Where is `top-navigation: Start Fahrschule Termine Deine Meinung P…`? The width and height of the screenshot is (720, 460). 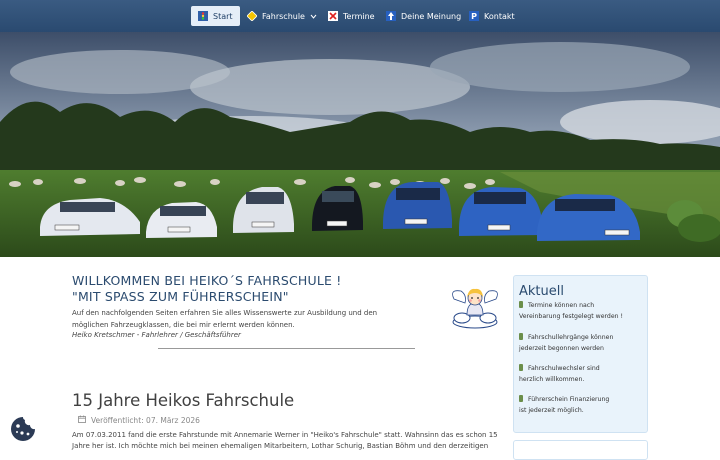 top-navigation: Start Fahrschule Termine Deine Meinung P… is located at coordinates (360, 16).